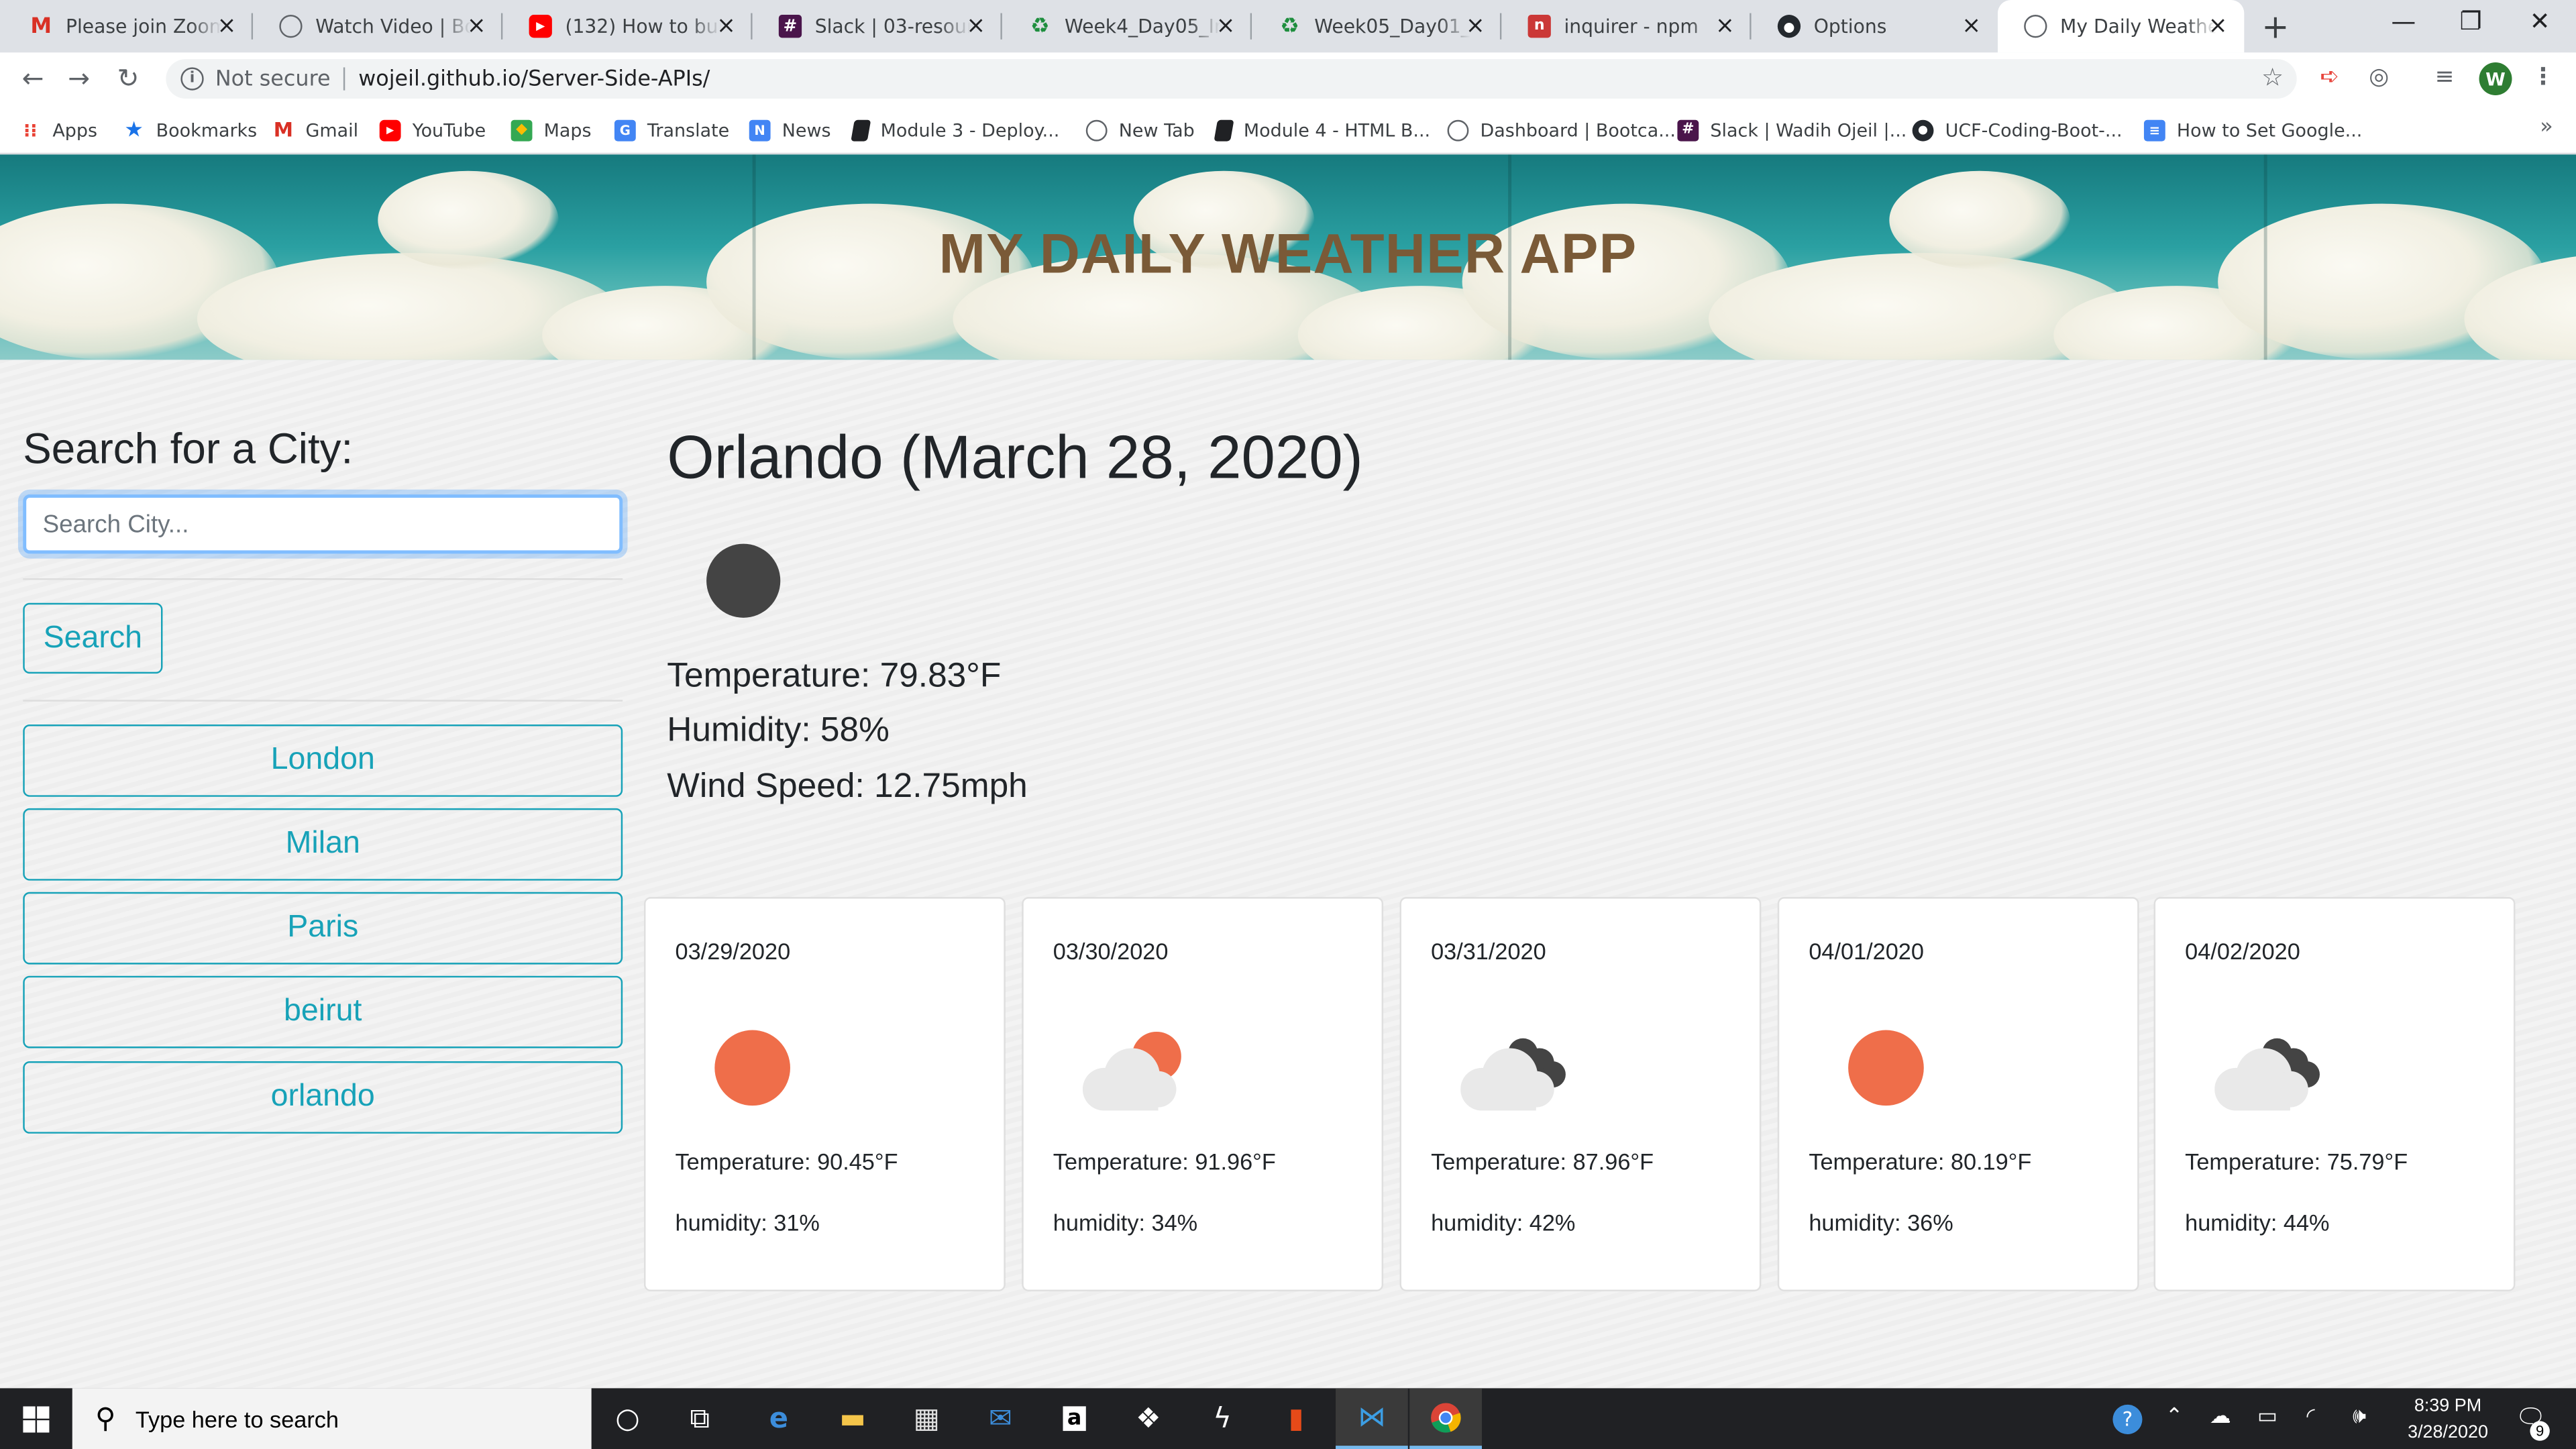 The image size is (2576, 1449). Describe the element at coordinates (323, 1097) in the screenshot. I see `history-city-button: orlando` at that location.